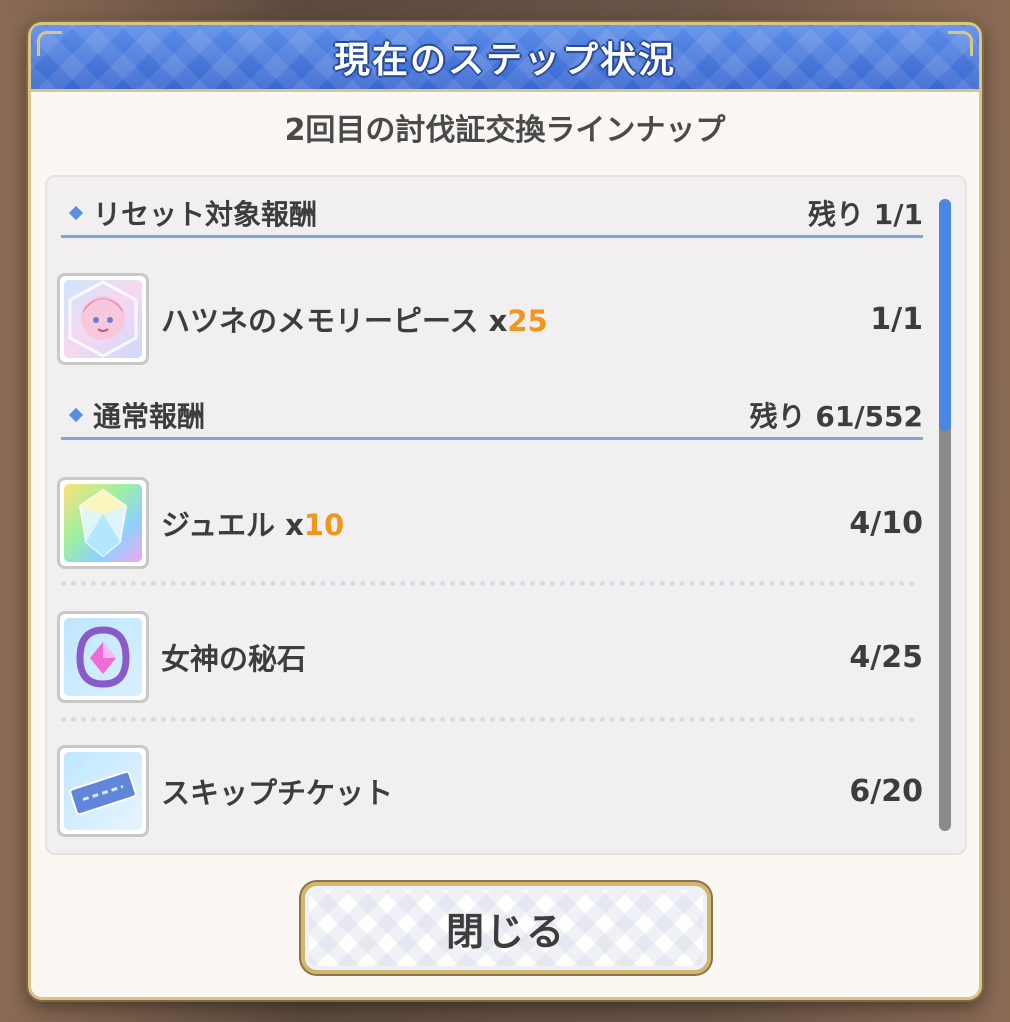  I want to click on list-item: スキップチケット 6/20, so click(490, 791).